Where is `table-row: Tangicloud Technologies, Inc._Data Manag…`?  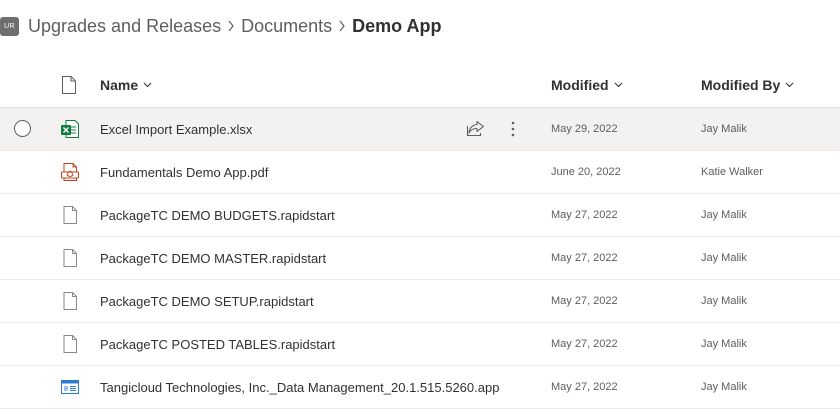 table-row: Tangicloud Technologies, Inc._Data Manag… is located at coordinates (420, 387).